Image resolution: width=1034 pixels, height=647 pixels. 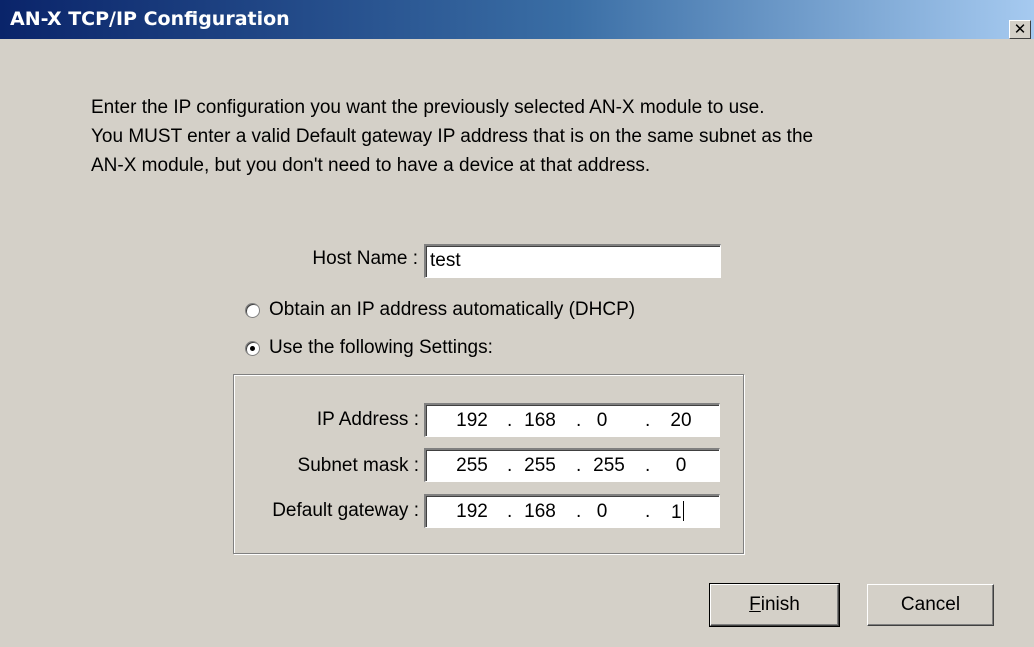 What do you see at coordinates (676, 512) in the screenshot?
I see `gateway-octet-4-value: 1` at bounding box center [676, 512].